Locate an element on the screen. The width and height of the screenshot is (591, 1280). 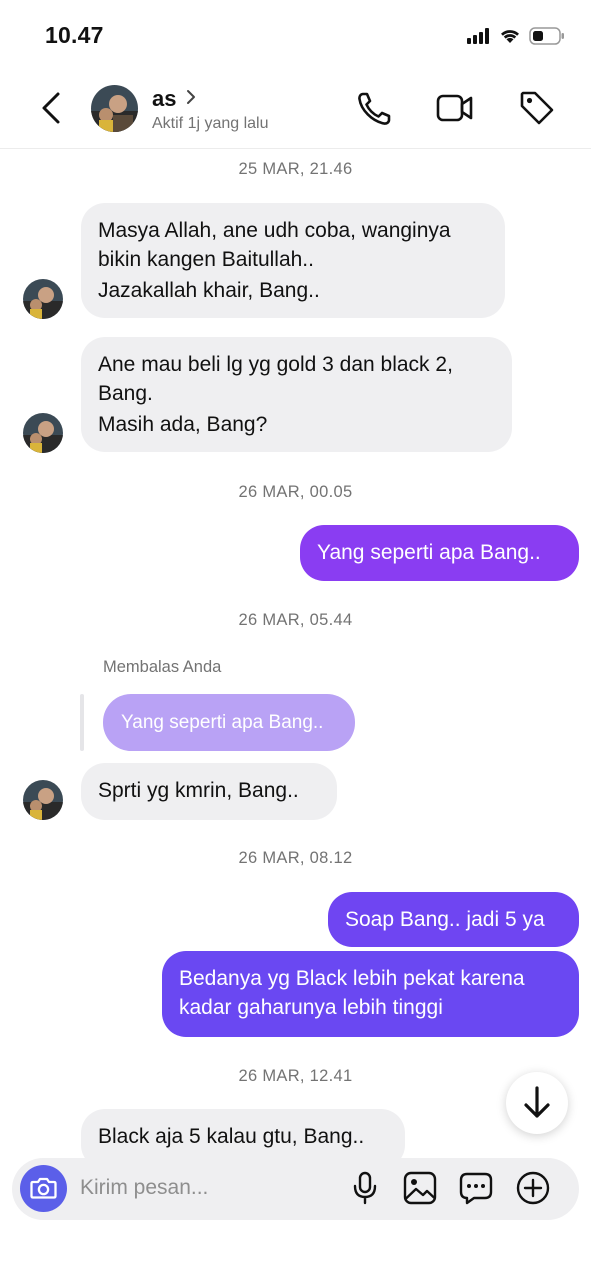
date-separator: 25 MAR, 21.46 is located at coordinates (295, 169).